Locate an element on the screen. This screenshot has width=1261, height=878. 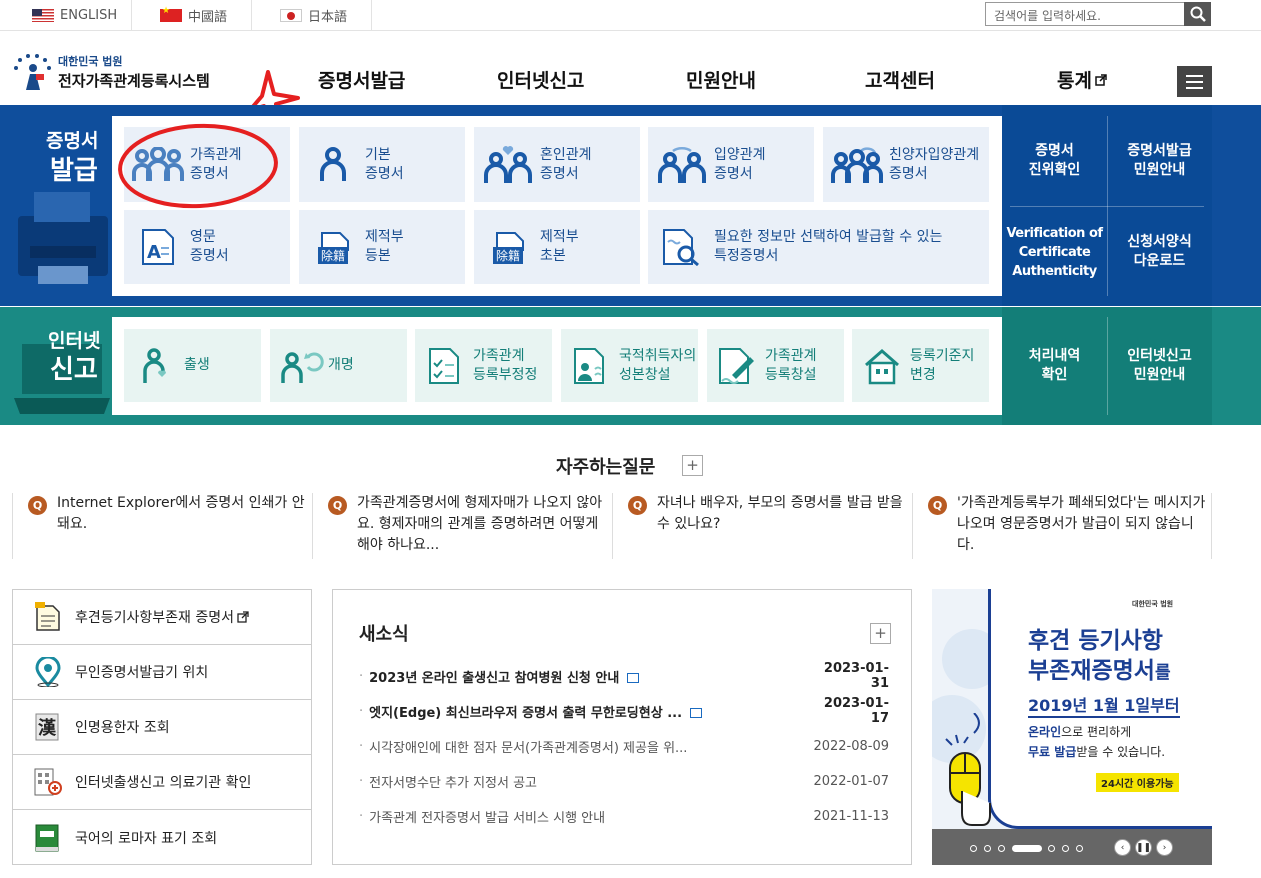
news-item-date: 2023-01-31 is located at coordinates (856, 676).